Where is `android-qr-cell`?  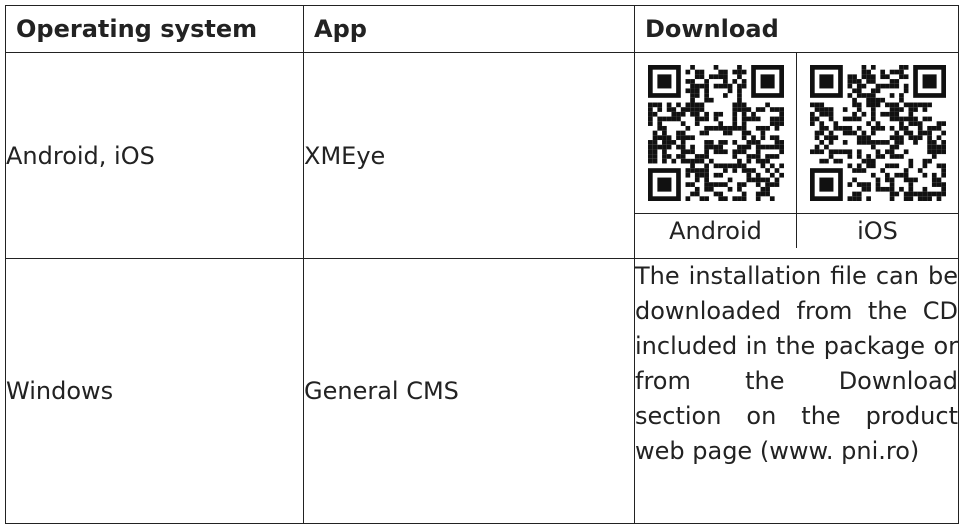
android-qr-cell is located at coordinates (716, 133).